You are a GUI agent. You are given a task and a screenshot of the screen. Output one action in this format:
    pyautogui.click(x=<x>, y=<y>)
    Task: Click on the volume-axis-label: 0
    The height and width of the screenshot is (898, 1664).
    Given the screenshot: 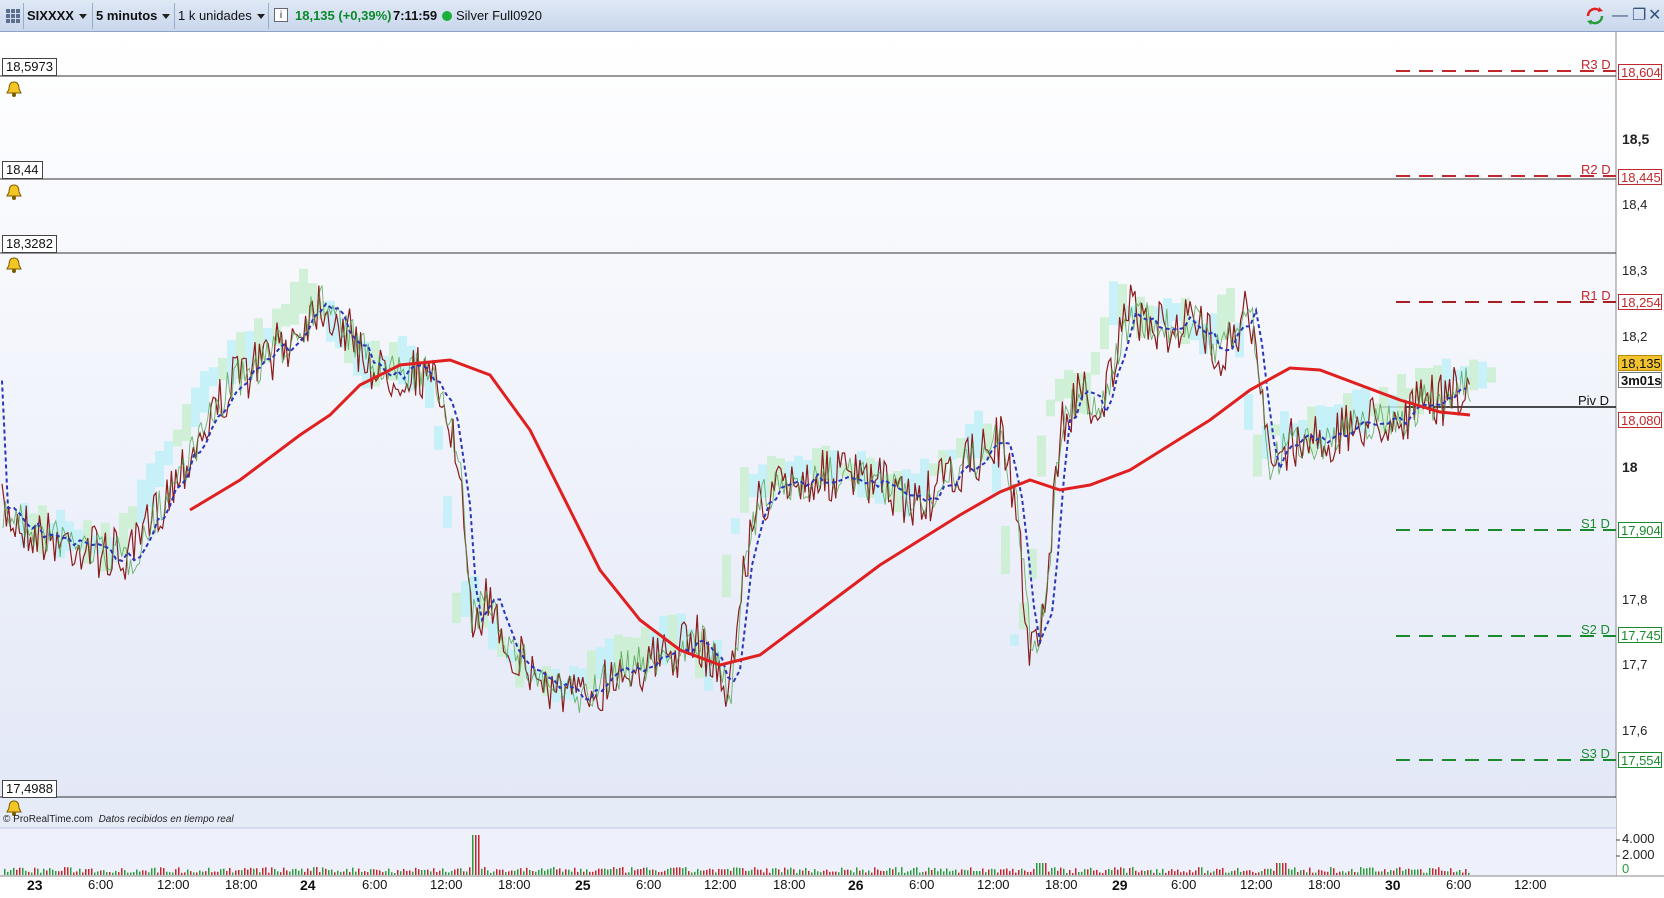 What is the action you would take?
    pyautogui.click(x=1626, y=868)
    